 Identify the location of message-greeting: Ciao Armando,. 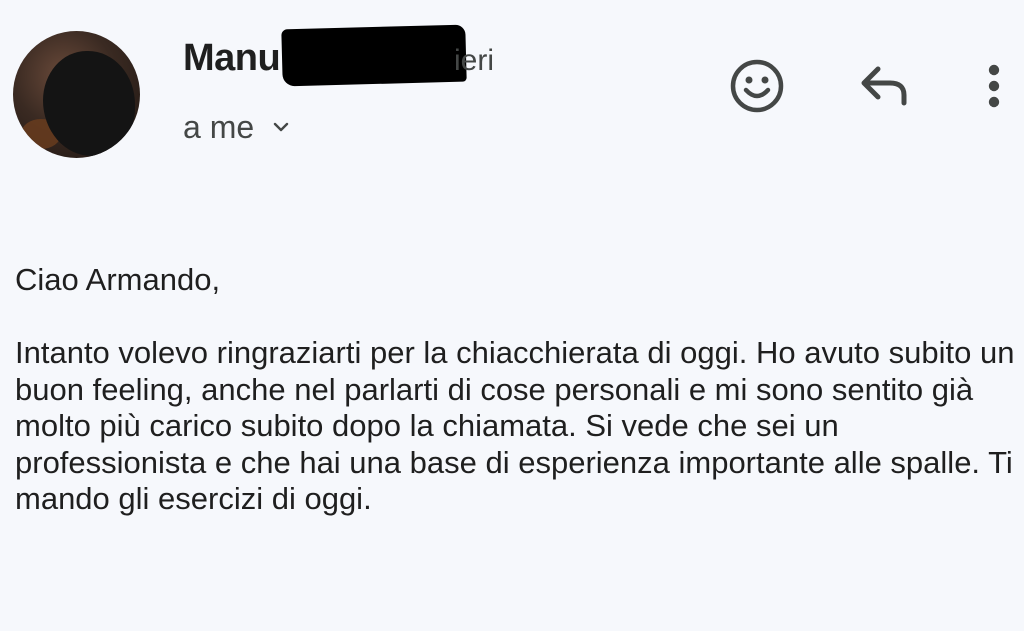
(118, 279).